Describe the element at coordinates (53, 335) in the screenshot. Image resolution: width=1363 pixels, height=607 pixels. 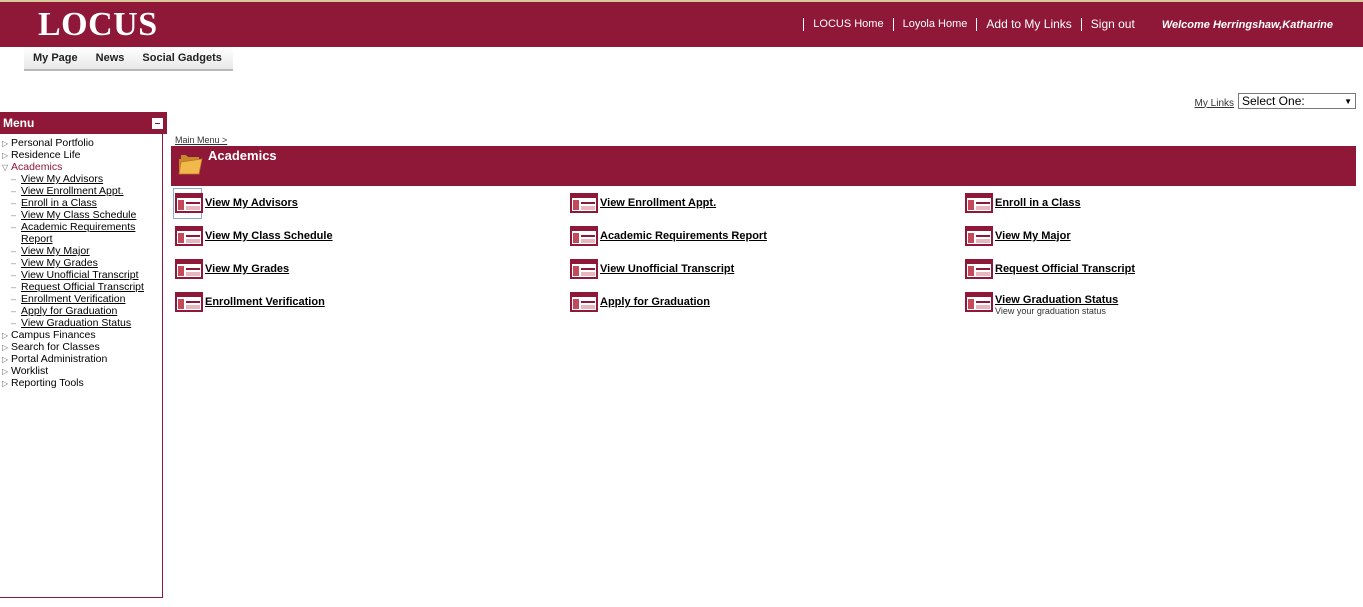
I see `menu-item-label: Campus Finances` at that location.